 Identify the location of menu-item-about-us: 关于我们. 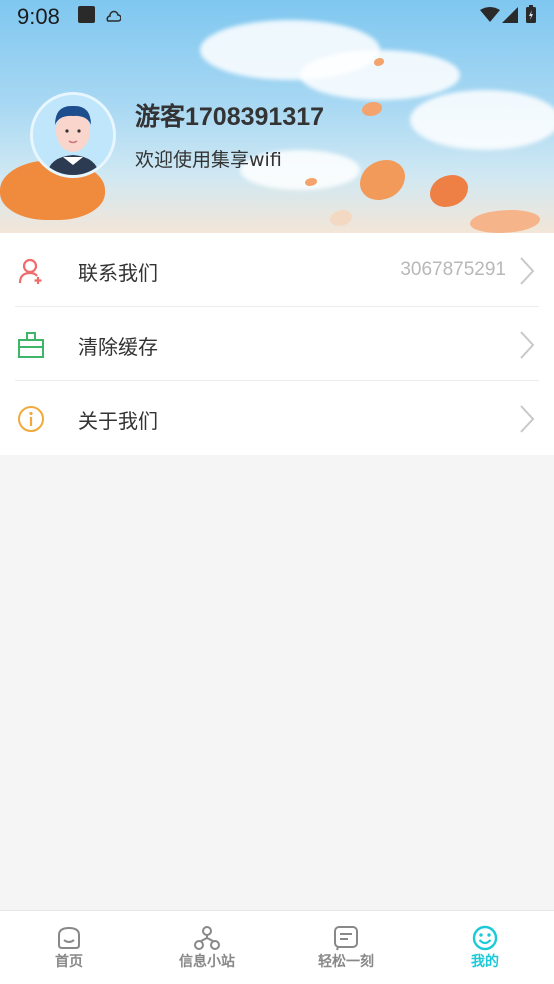
(277, 418).